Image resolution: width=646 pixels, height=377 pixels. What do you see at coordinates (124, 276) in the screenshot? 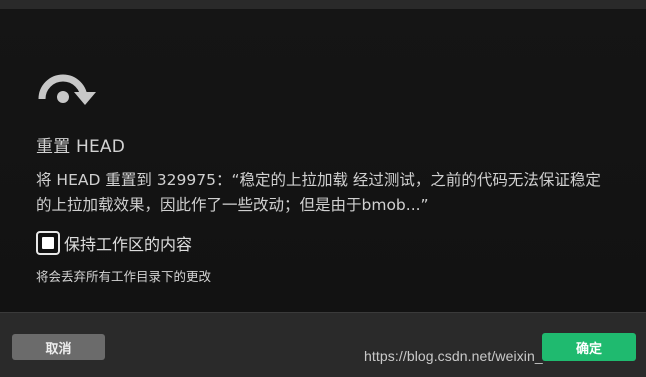
I see `discard-warning: 将会丢弃所有工作目录下的更改` at bounding box center [124, 276].